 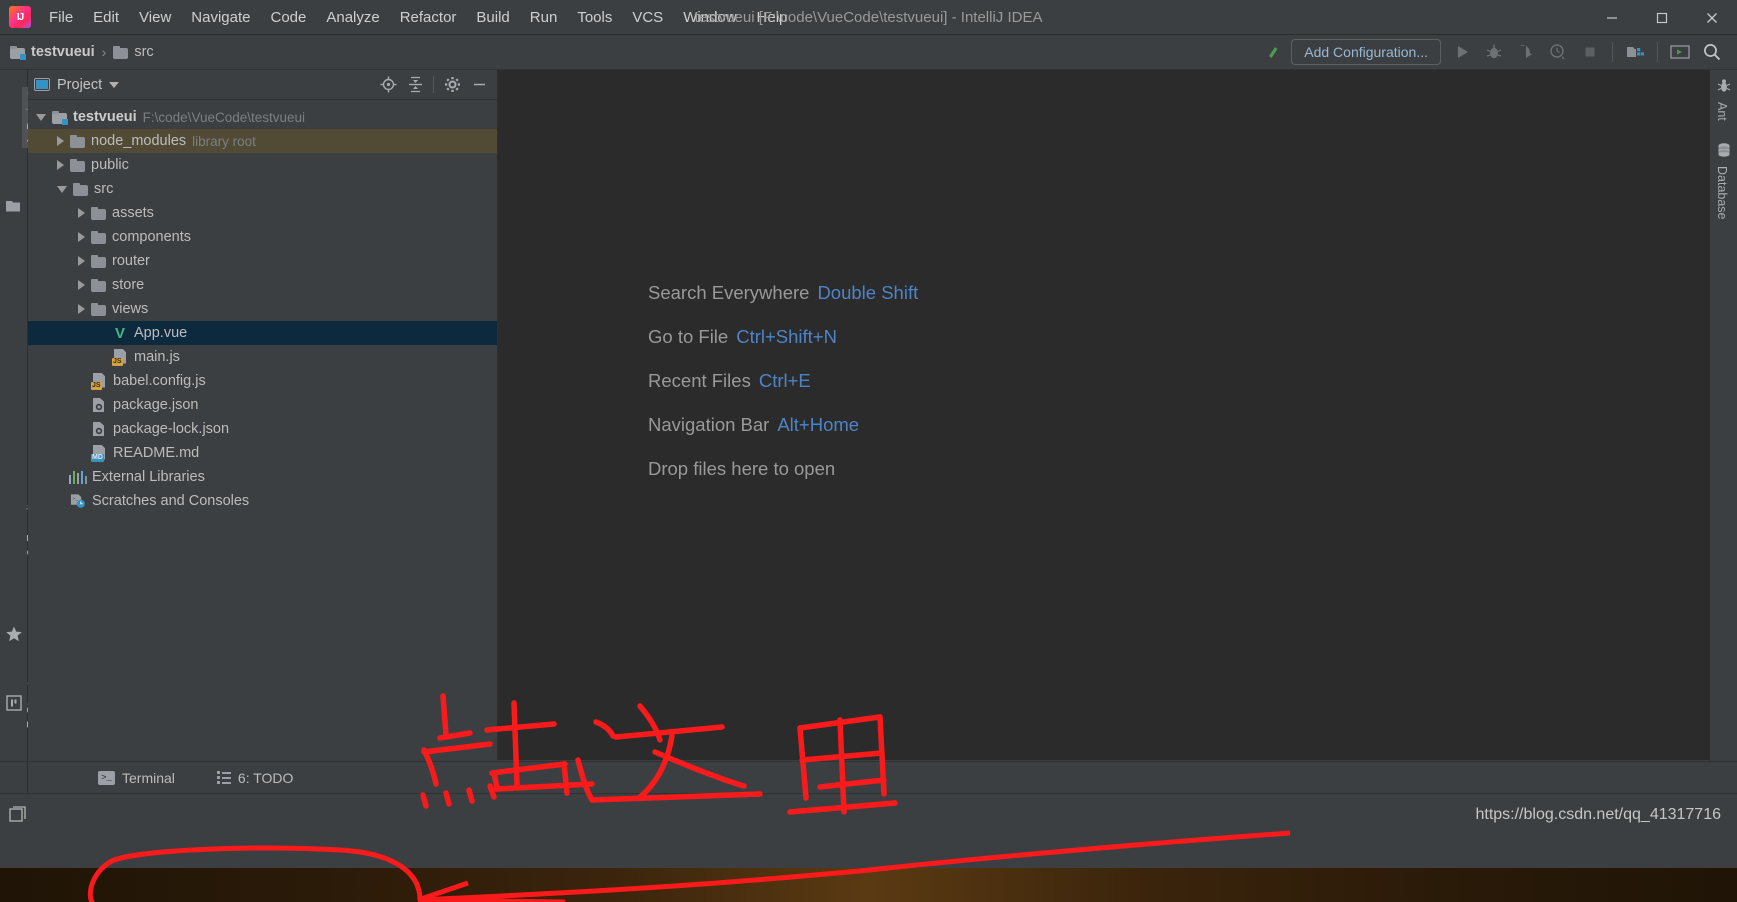 I want to click on tree-node-components: components, so click(x=262, y=237).